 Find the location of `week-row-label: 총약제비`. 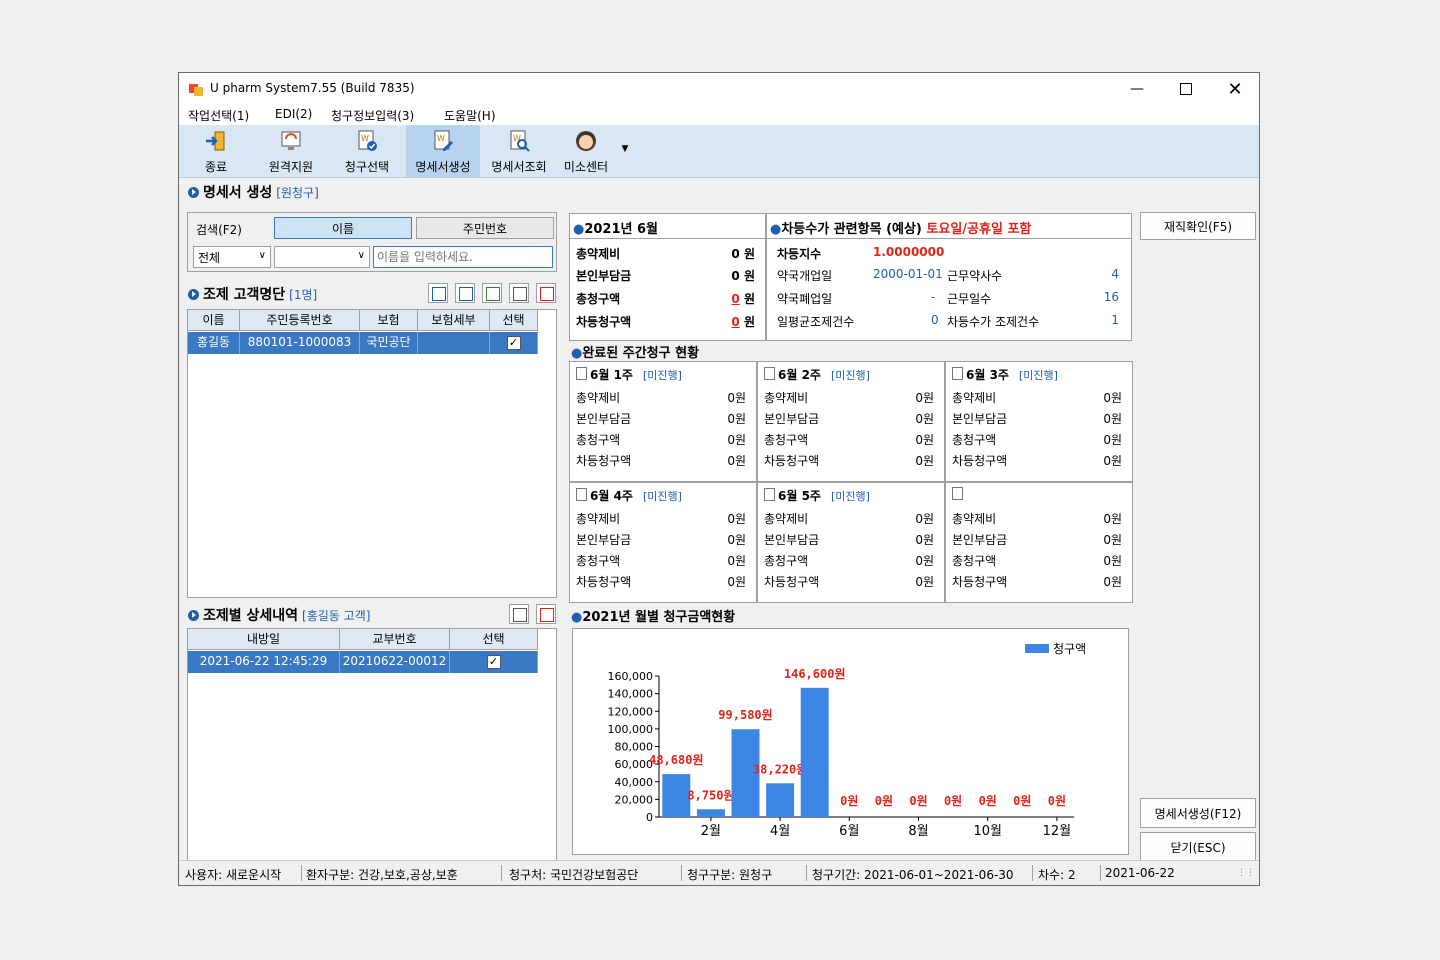

week-row-label: 총약제비 is located at coordinates (974, 398).